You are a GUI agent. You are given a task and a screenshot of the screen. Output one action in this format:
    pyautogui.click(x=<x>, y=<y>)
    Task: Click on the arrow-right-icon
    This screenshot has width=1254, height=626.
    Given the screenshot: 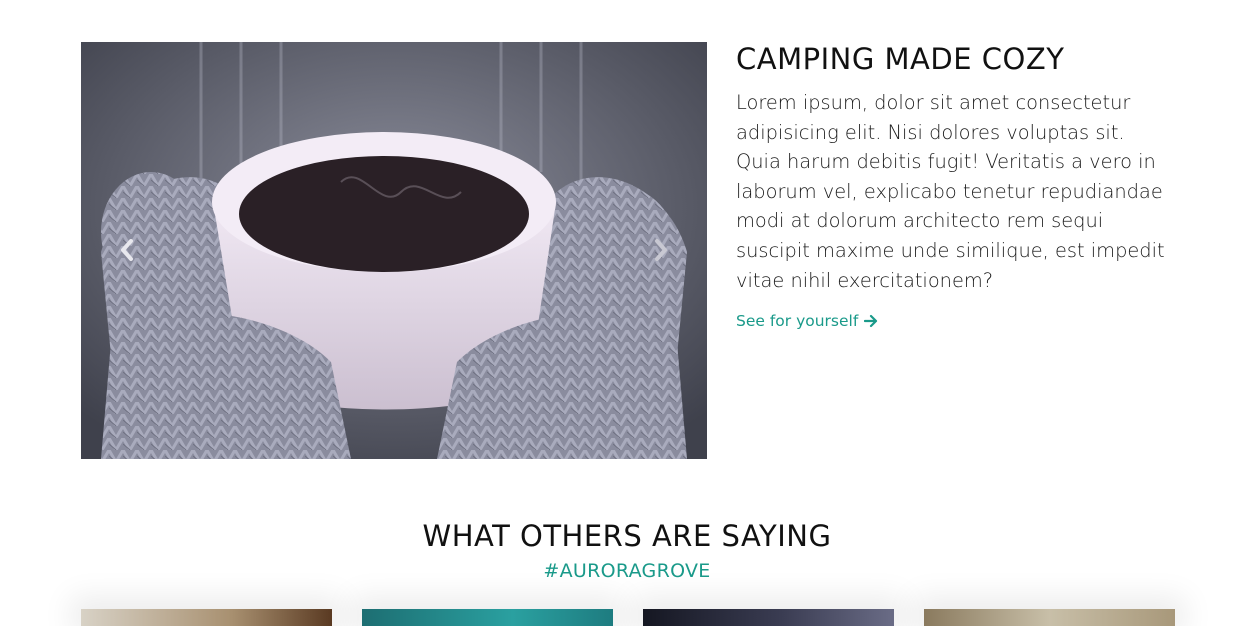 What is the action you would take?
    pyautogui.click(x=871, y=321)
    